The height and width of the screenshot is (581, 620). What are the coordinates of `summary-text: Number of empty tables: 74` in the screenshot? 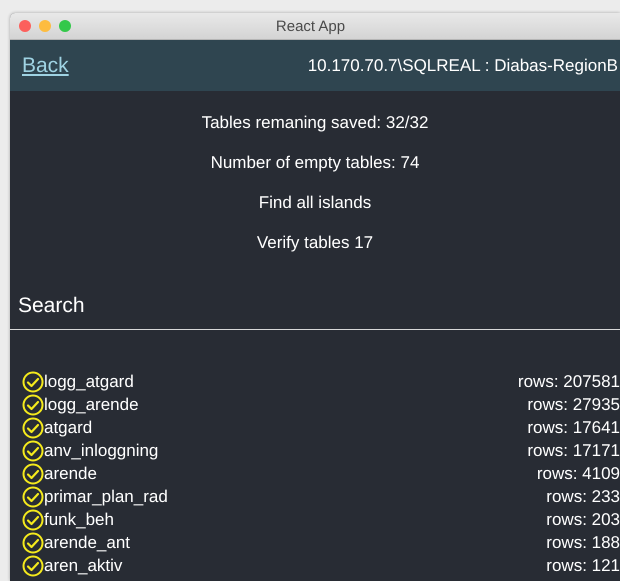 It's located at (315, 163).